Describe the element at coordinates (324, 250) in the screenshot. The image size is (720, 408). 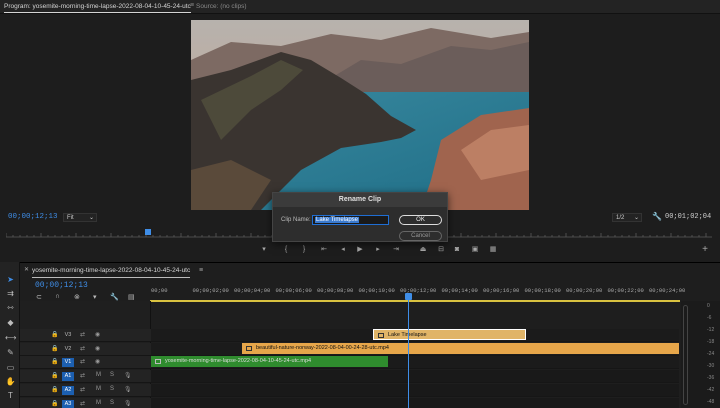
I see `go-to-in-icon: ⇤` at that location.